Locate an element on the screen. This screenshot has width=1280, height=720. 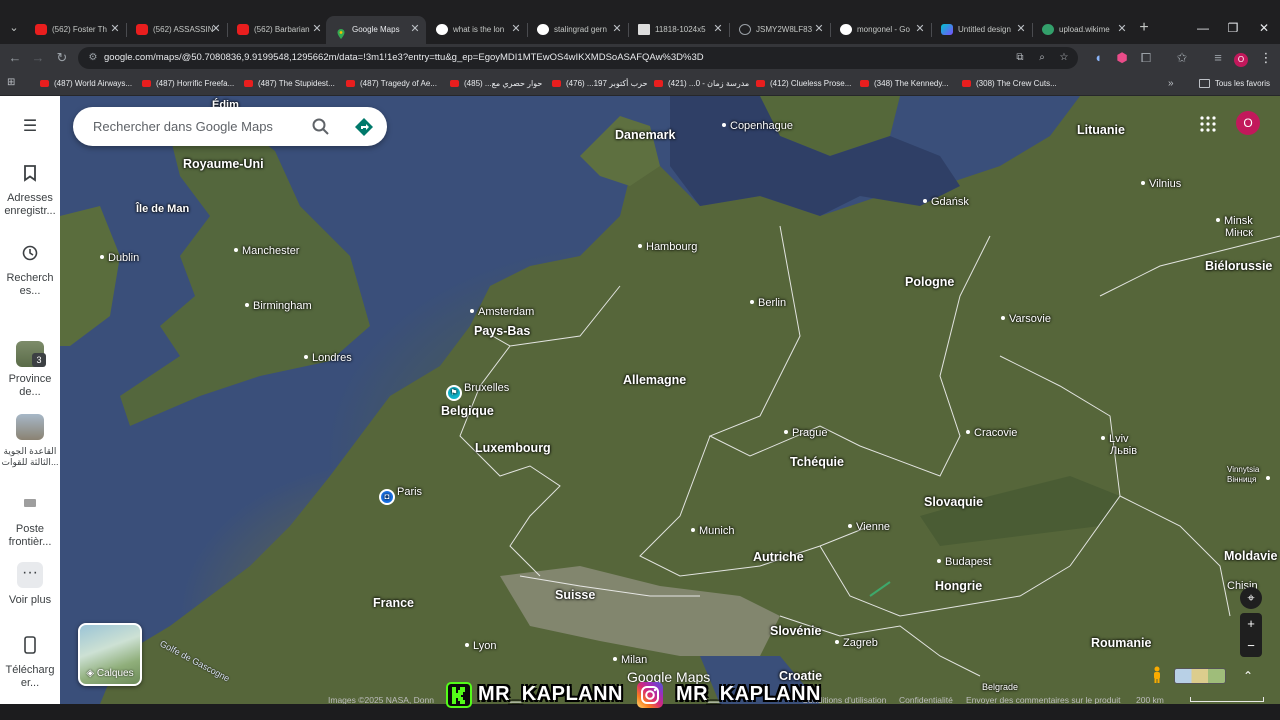
see-more-button: ··· Voir plus is located at coordinates (30, 584).